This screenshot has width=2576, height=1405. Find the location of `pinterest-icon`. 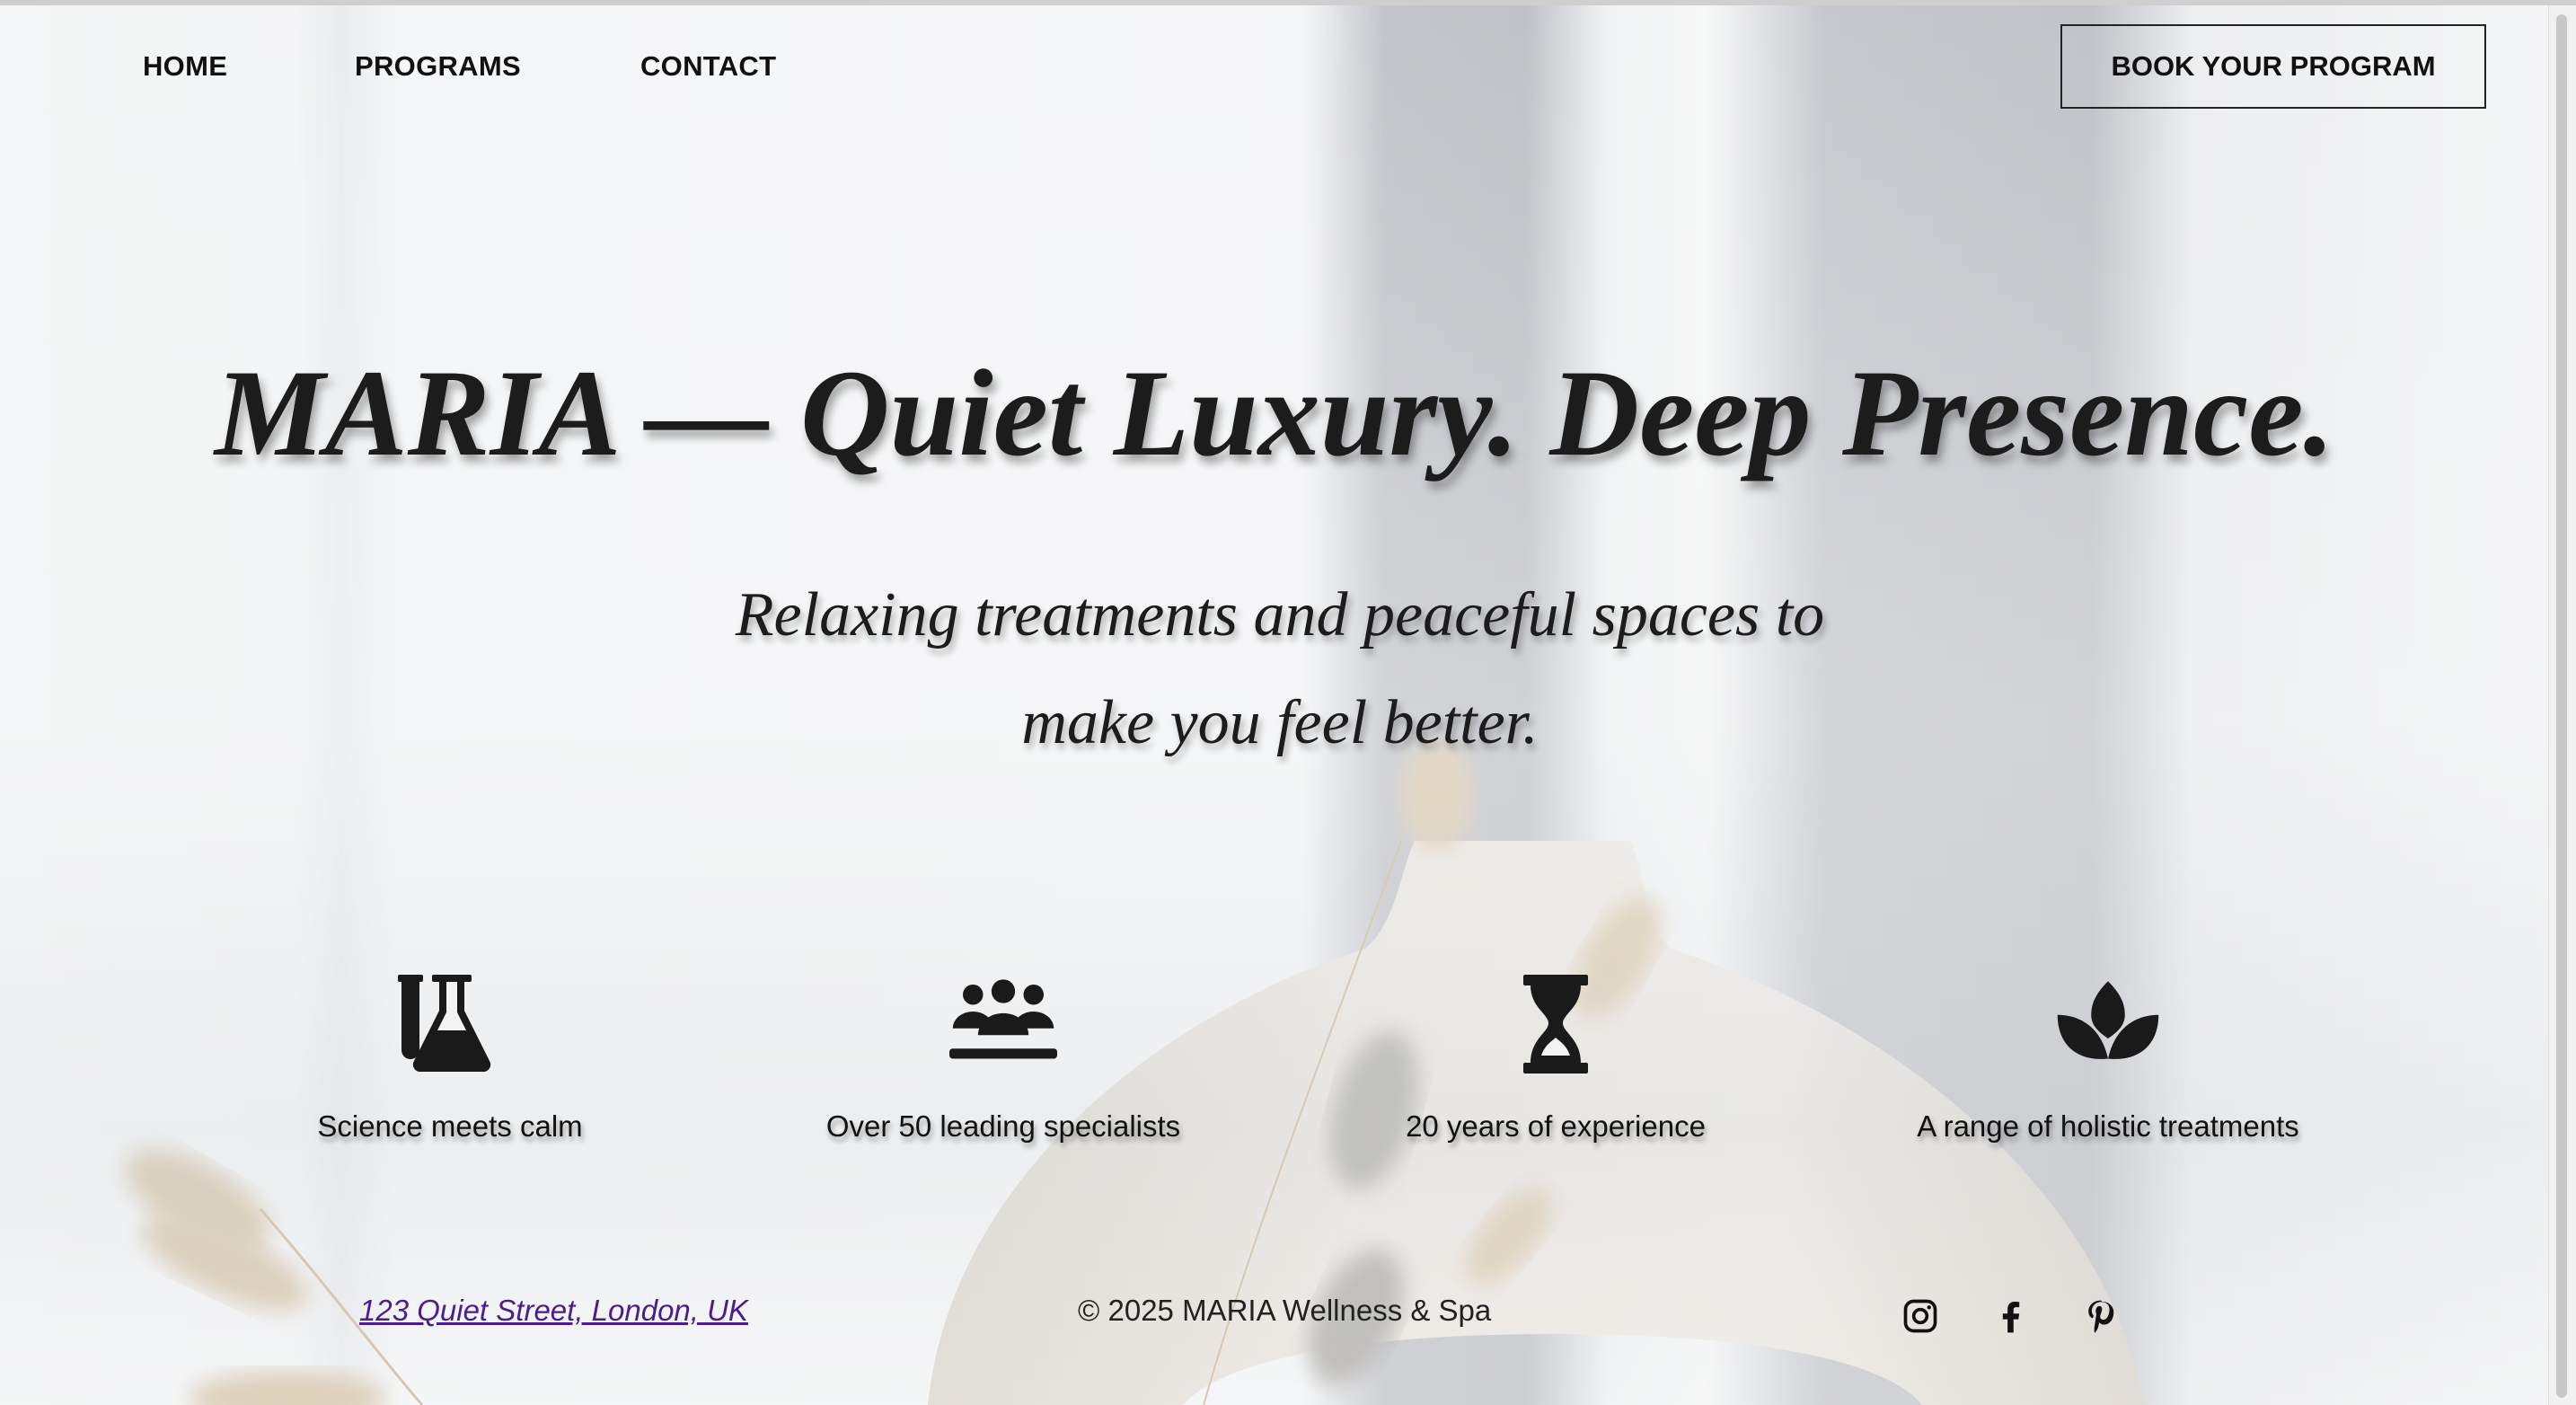

pinterest-icon is located at coordinates (2101, 1316).